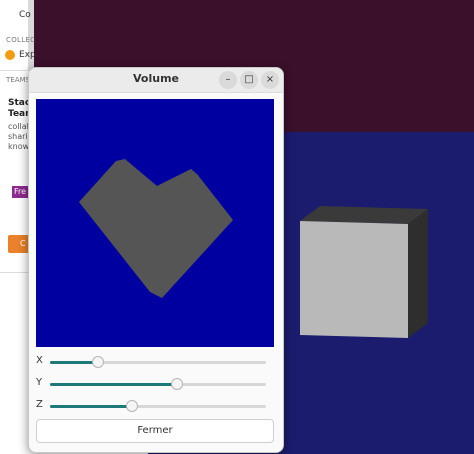  Describe the element at coordinates (270, 80) in the screenshot. I see `close-window-button: ×` at that location.